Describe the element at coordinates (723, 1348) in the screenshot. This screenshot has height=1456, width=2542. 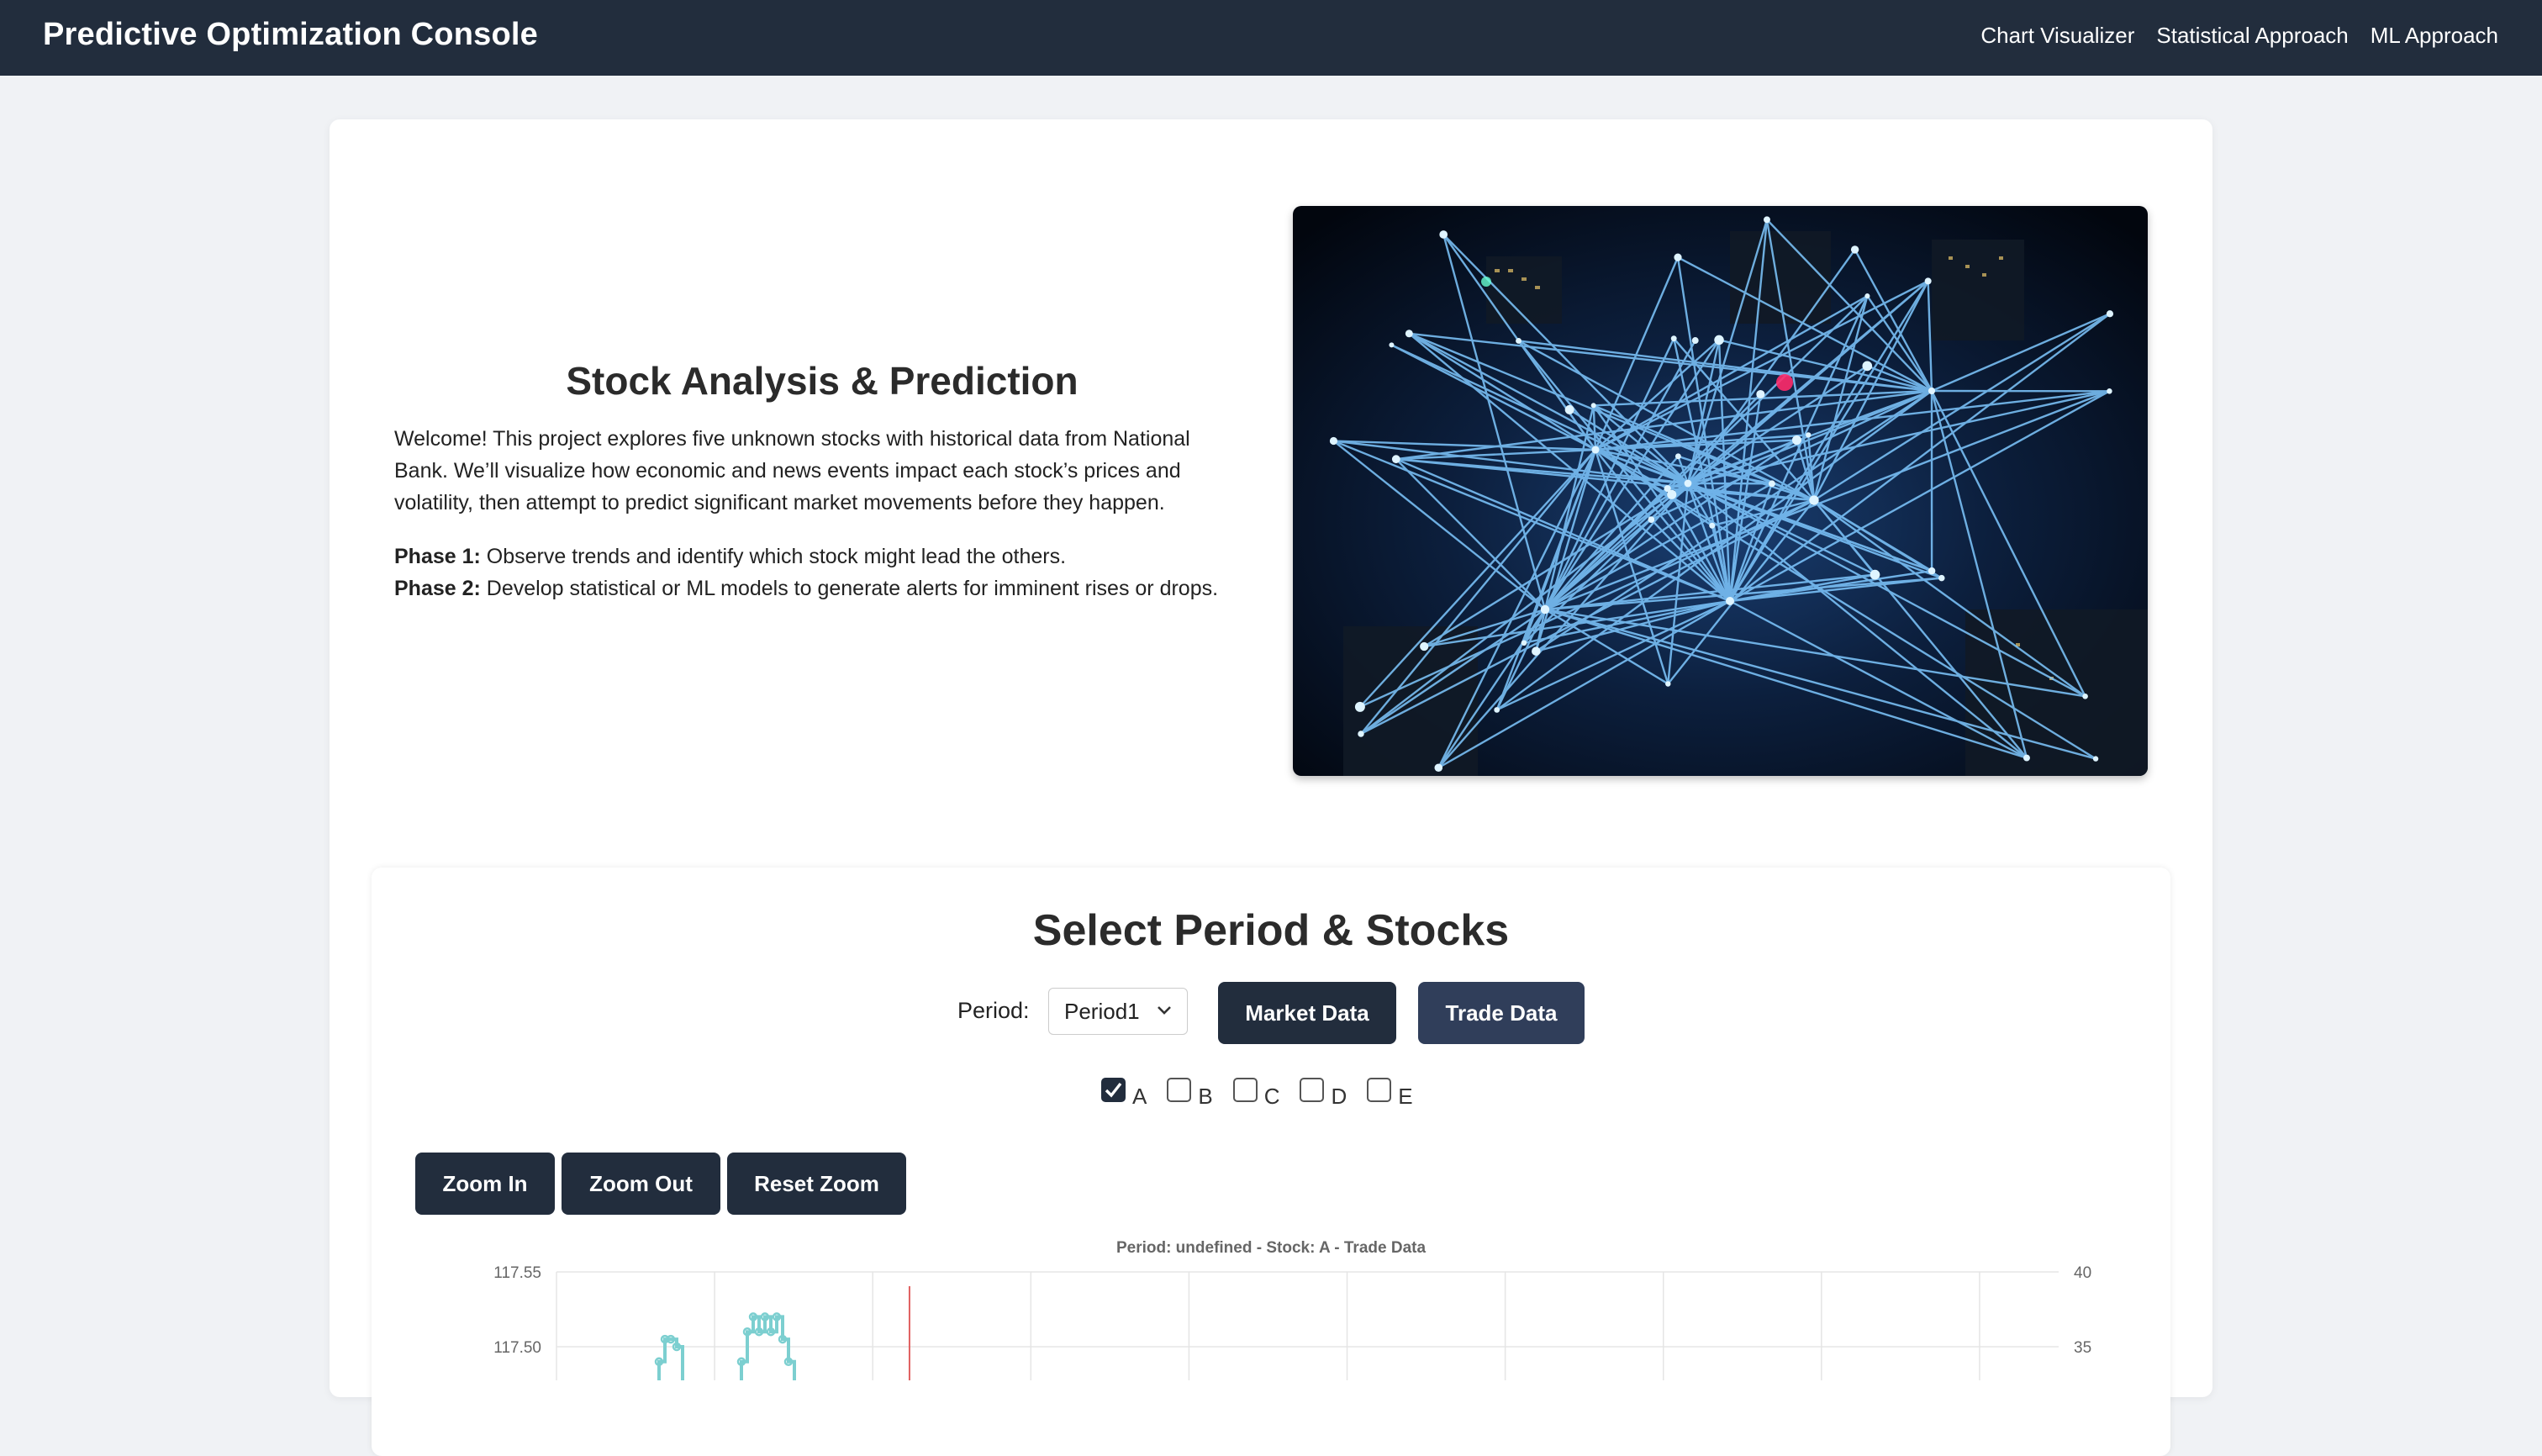
I see `series-a-line` at that location.